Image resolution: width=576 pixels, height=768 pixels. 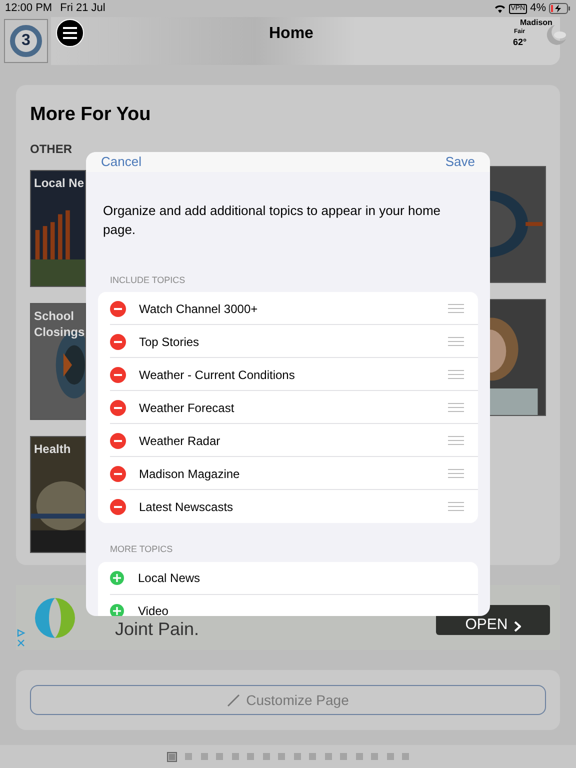 I want to click on pencil-icon, so click(x=233, y=700).